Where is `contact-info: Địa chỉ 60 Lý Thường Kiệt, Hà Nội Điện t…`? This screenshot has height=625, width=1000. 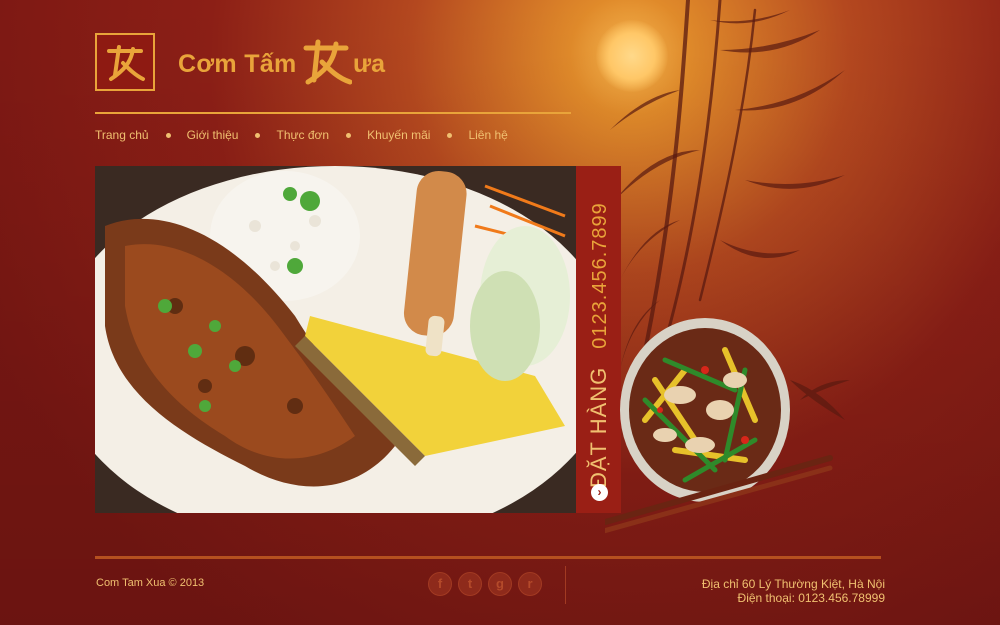 contact-info: Địa chỉ 60 Lý Thường Kiệt, Hà Nội Điện t… is located at coordinates (793, 591).